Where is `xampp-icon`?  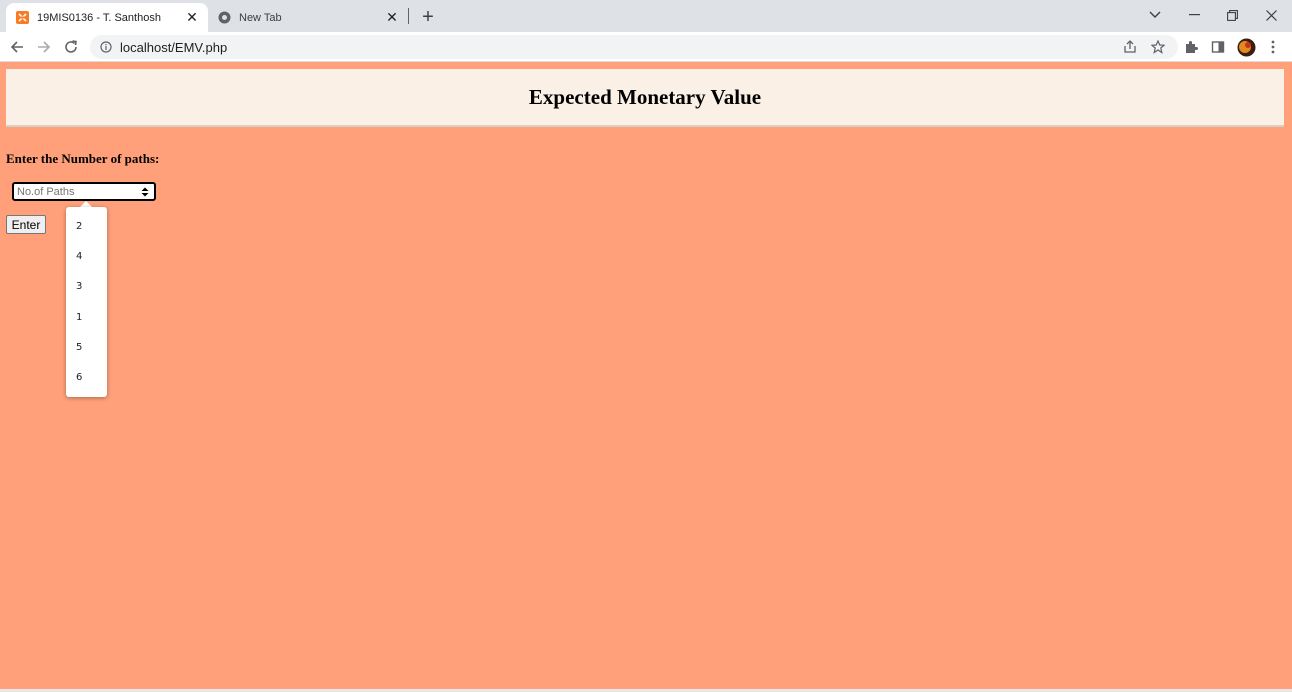 xampp-icon is located at coordinates (22, 17).